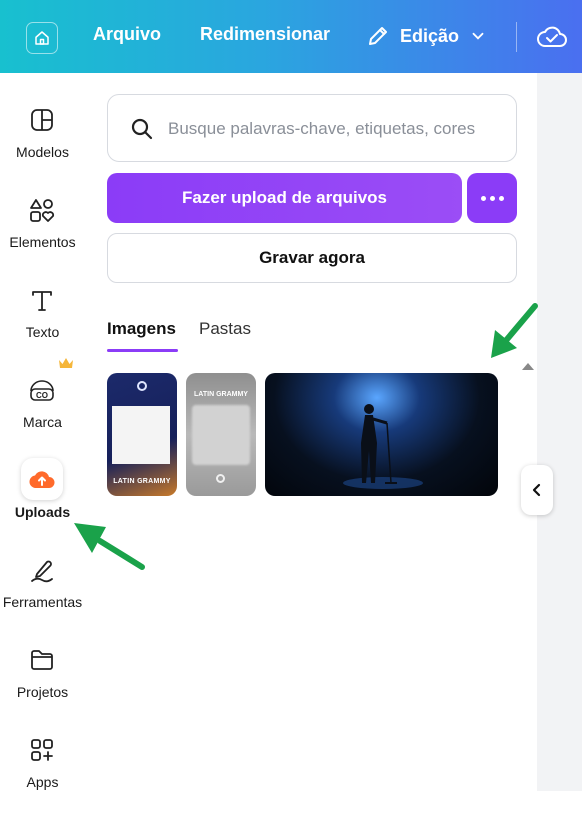 This screenshot has width=582, height=814. What do you see at coordinates (383, 446) in the screenshot?
I see `singer-silhouette` at bounding box center [383, 446].